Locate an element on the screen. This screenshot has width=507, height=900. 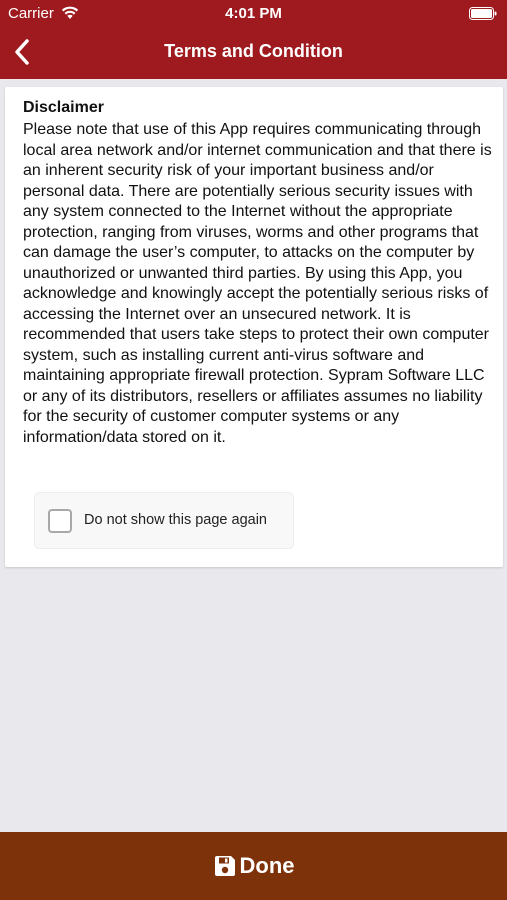
status-time: 4:01 PM is located at coordinates (253, 13).